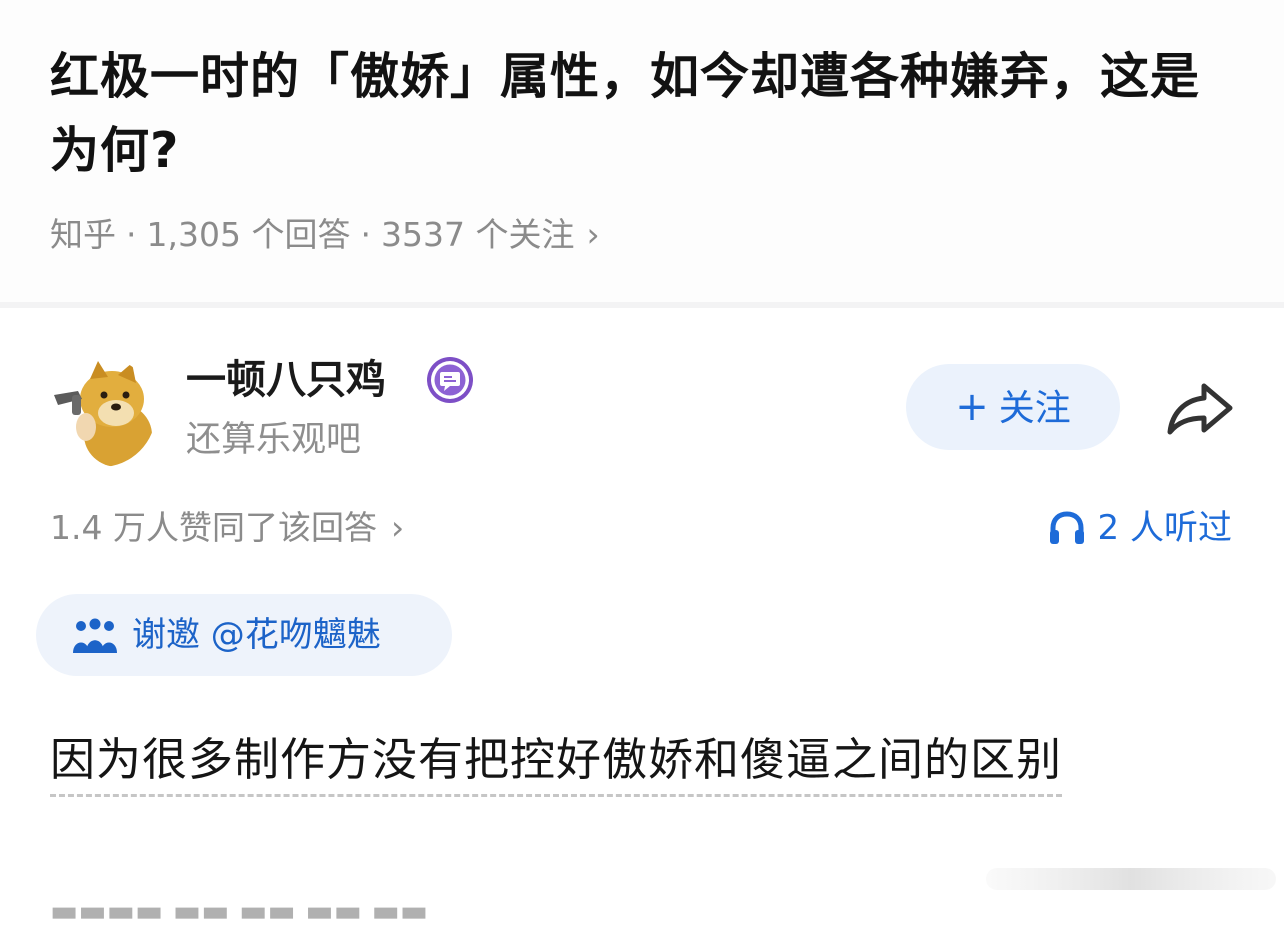 The height and width of the screenshot is (929, 1284). Describe the element at coordinates (1131, 879) in the screenshot. I see `blurred-watermark` at that location.